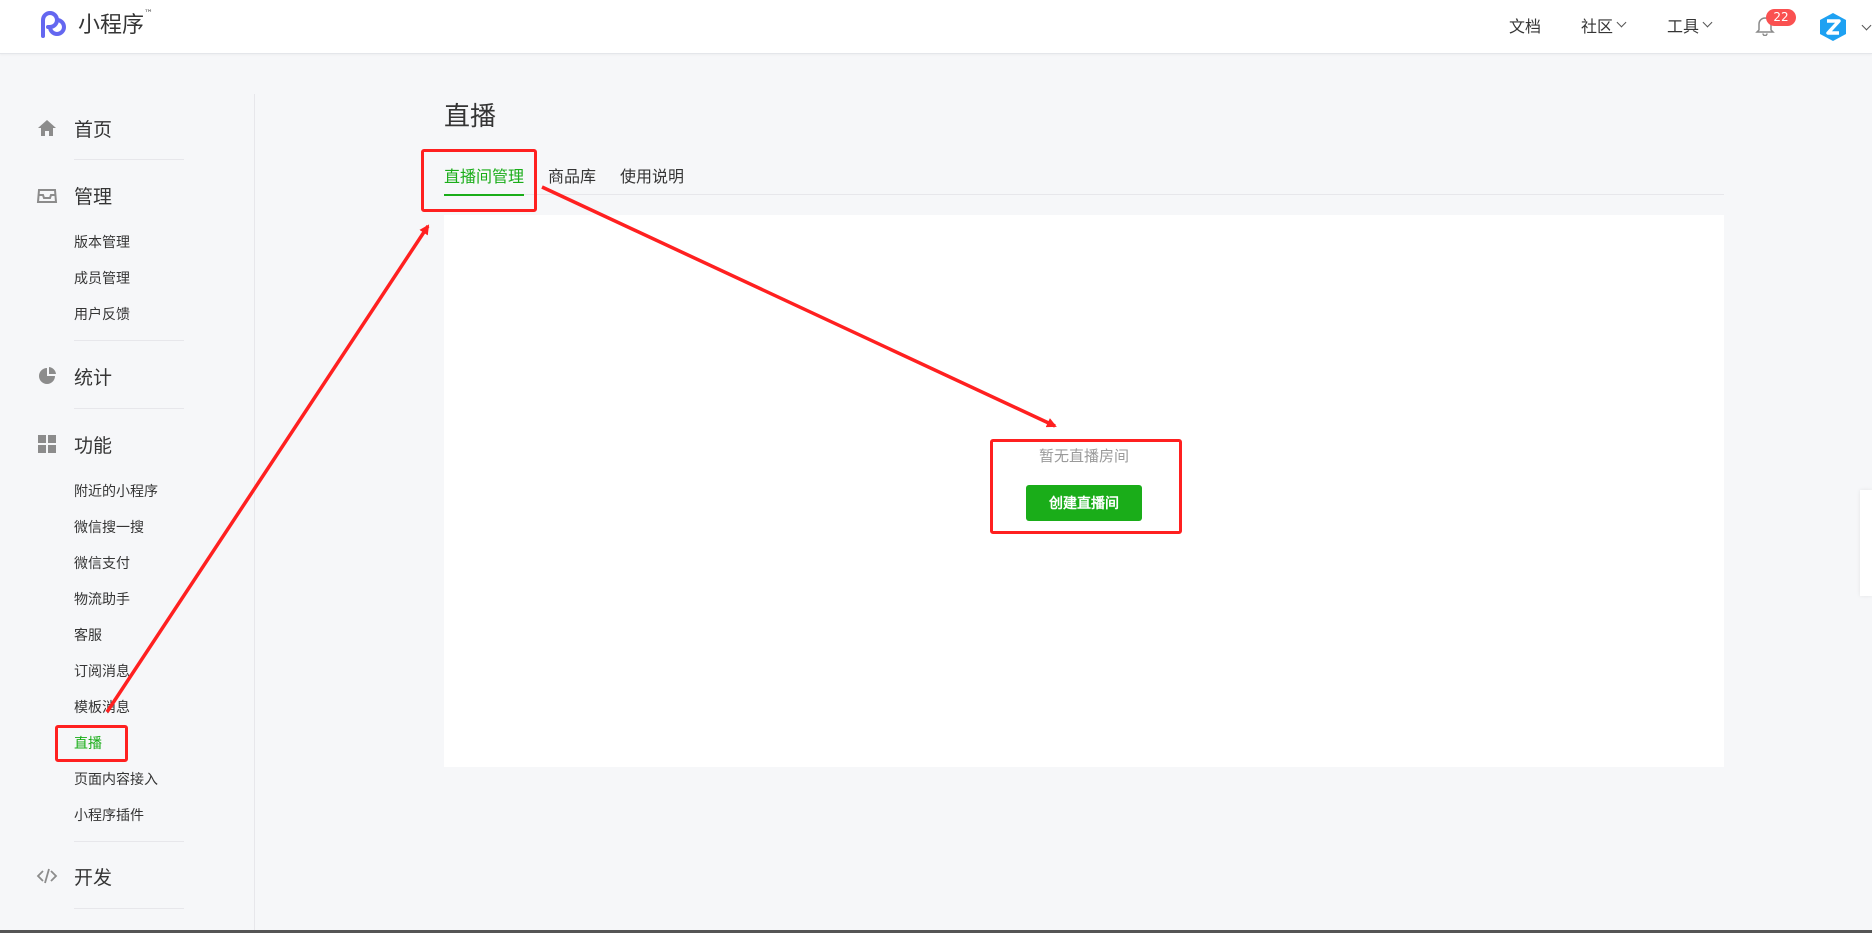 This screenshot has width=1872, height=933. What do you see at coordinates (102, 708) in the screenshot?
I see `sidebar-item-template-messages: 模板消息` at bounding box center [102, 708].